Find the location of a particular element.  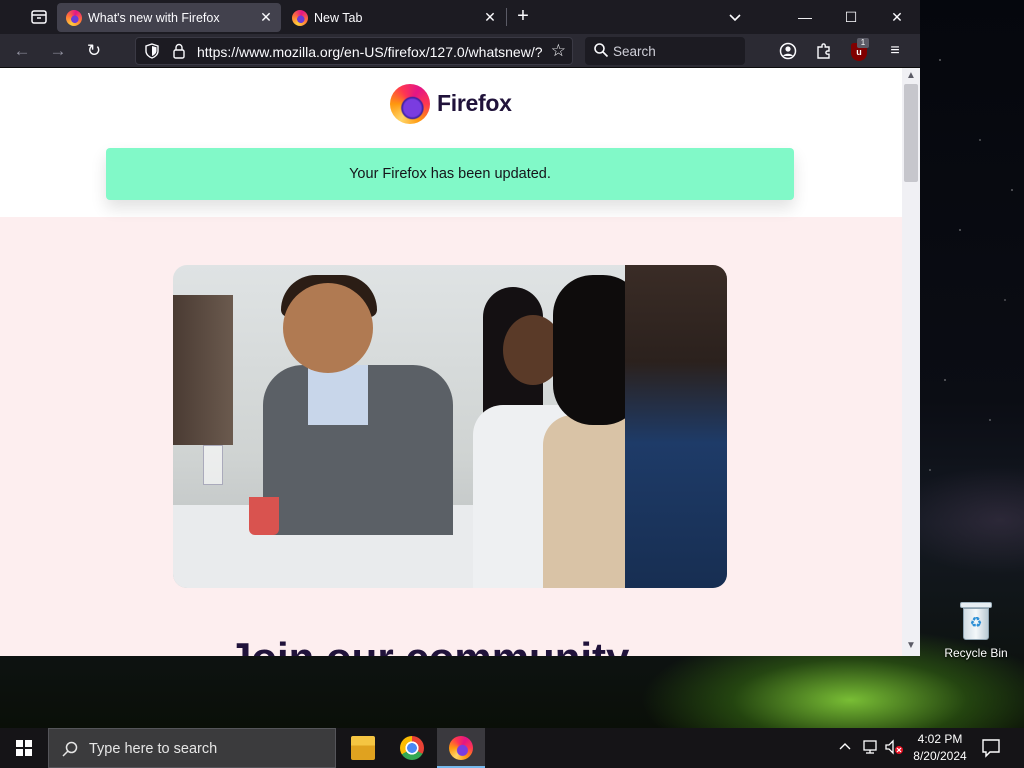

taskbar-firefox is located at coordinates (461, 748).